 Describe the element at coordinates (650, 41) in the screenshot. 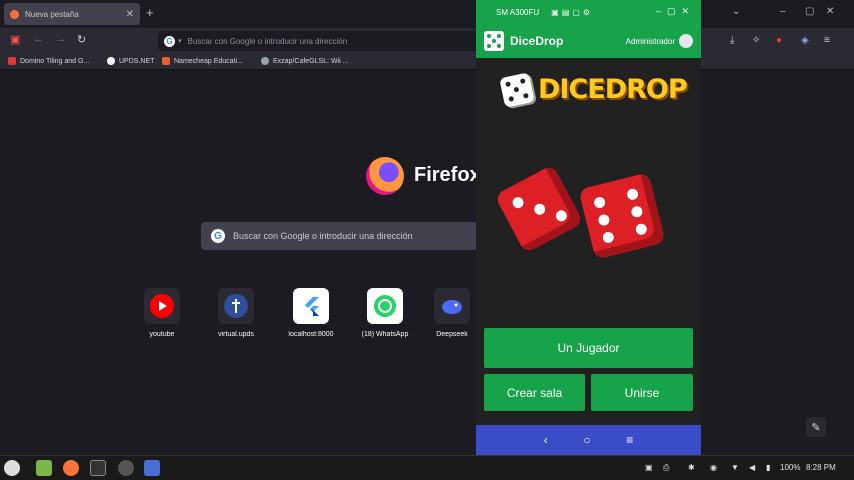

I see `user-label: Administrador` at that location.